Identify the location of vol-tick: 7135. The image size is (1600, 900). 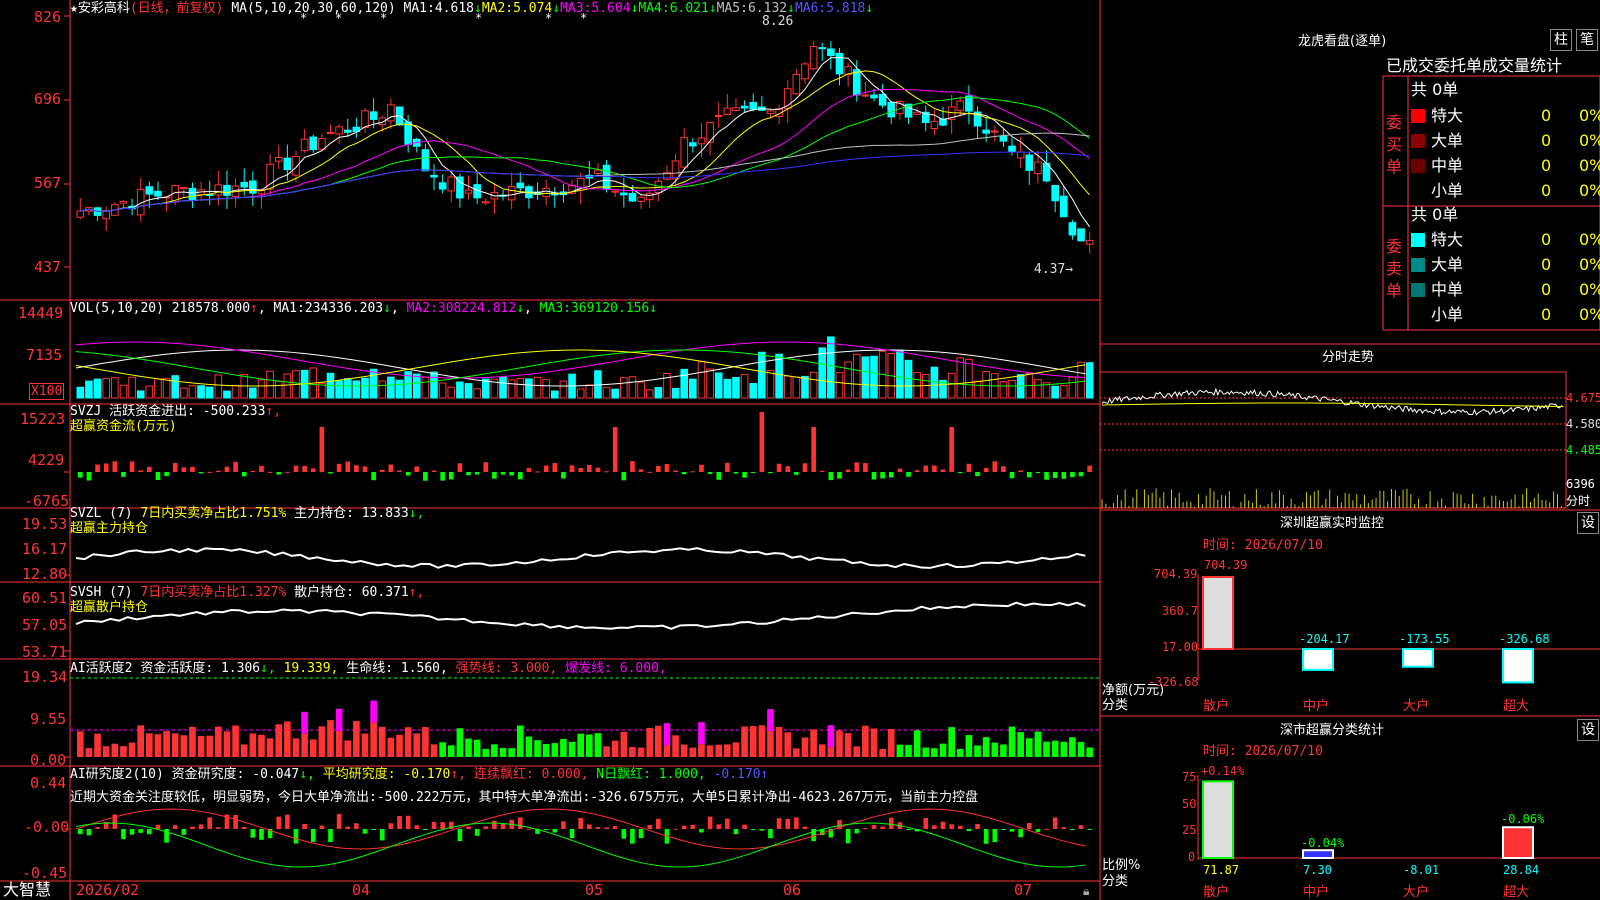
(44, 355).